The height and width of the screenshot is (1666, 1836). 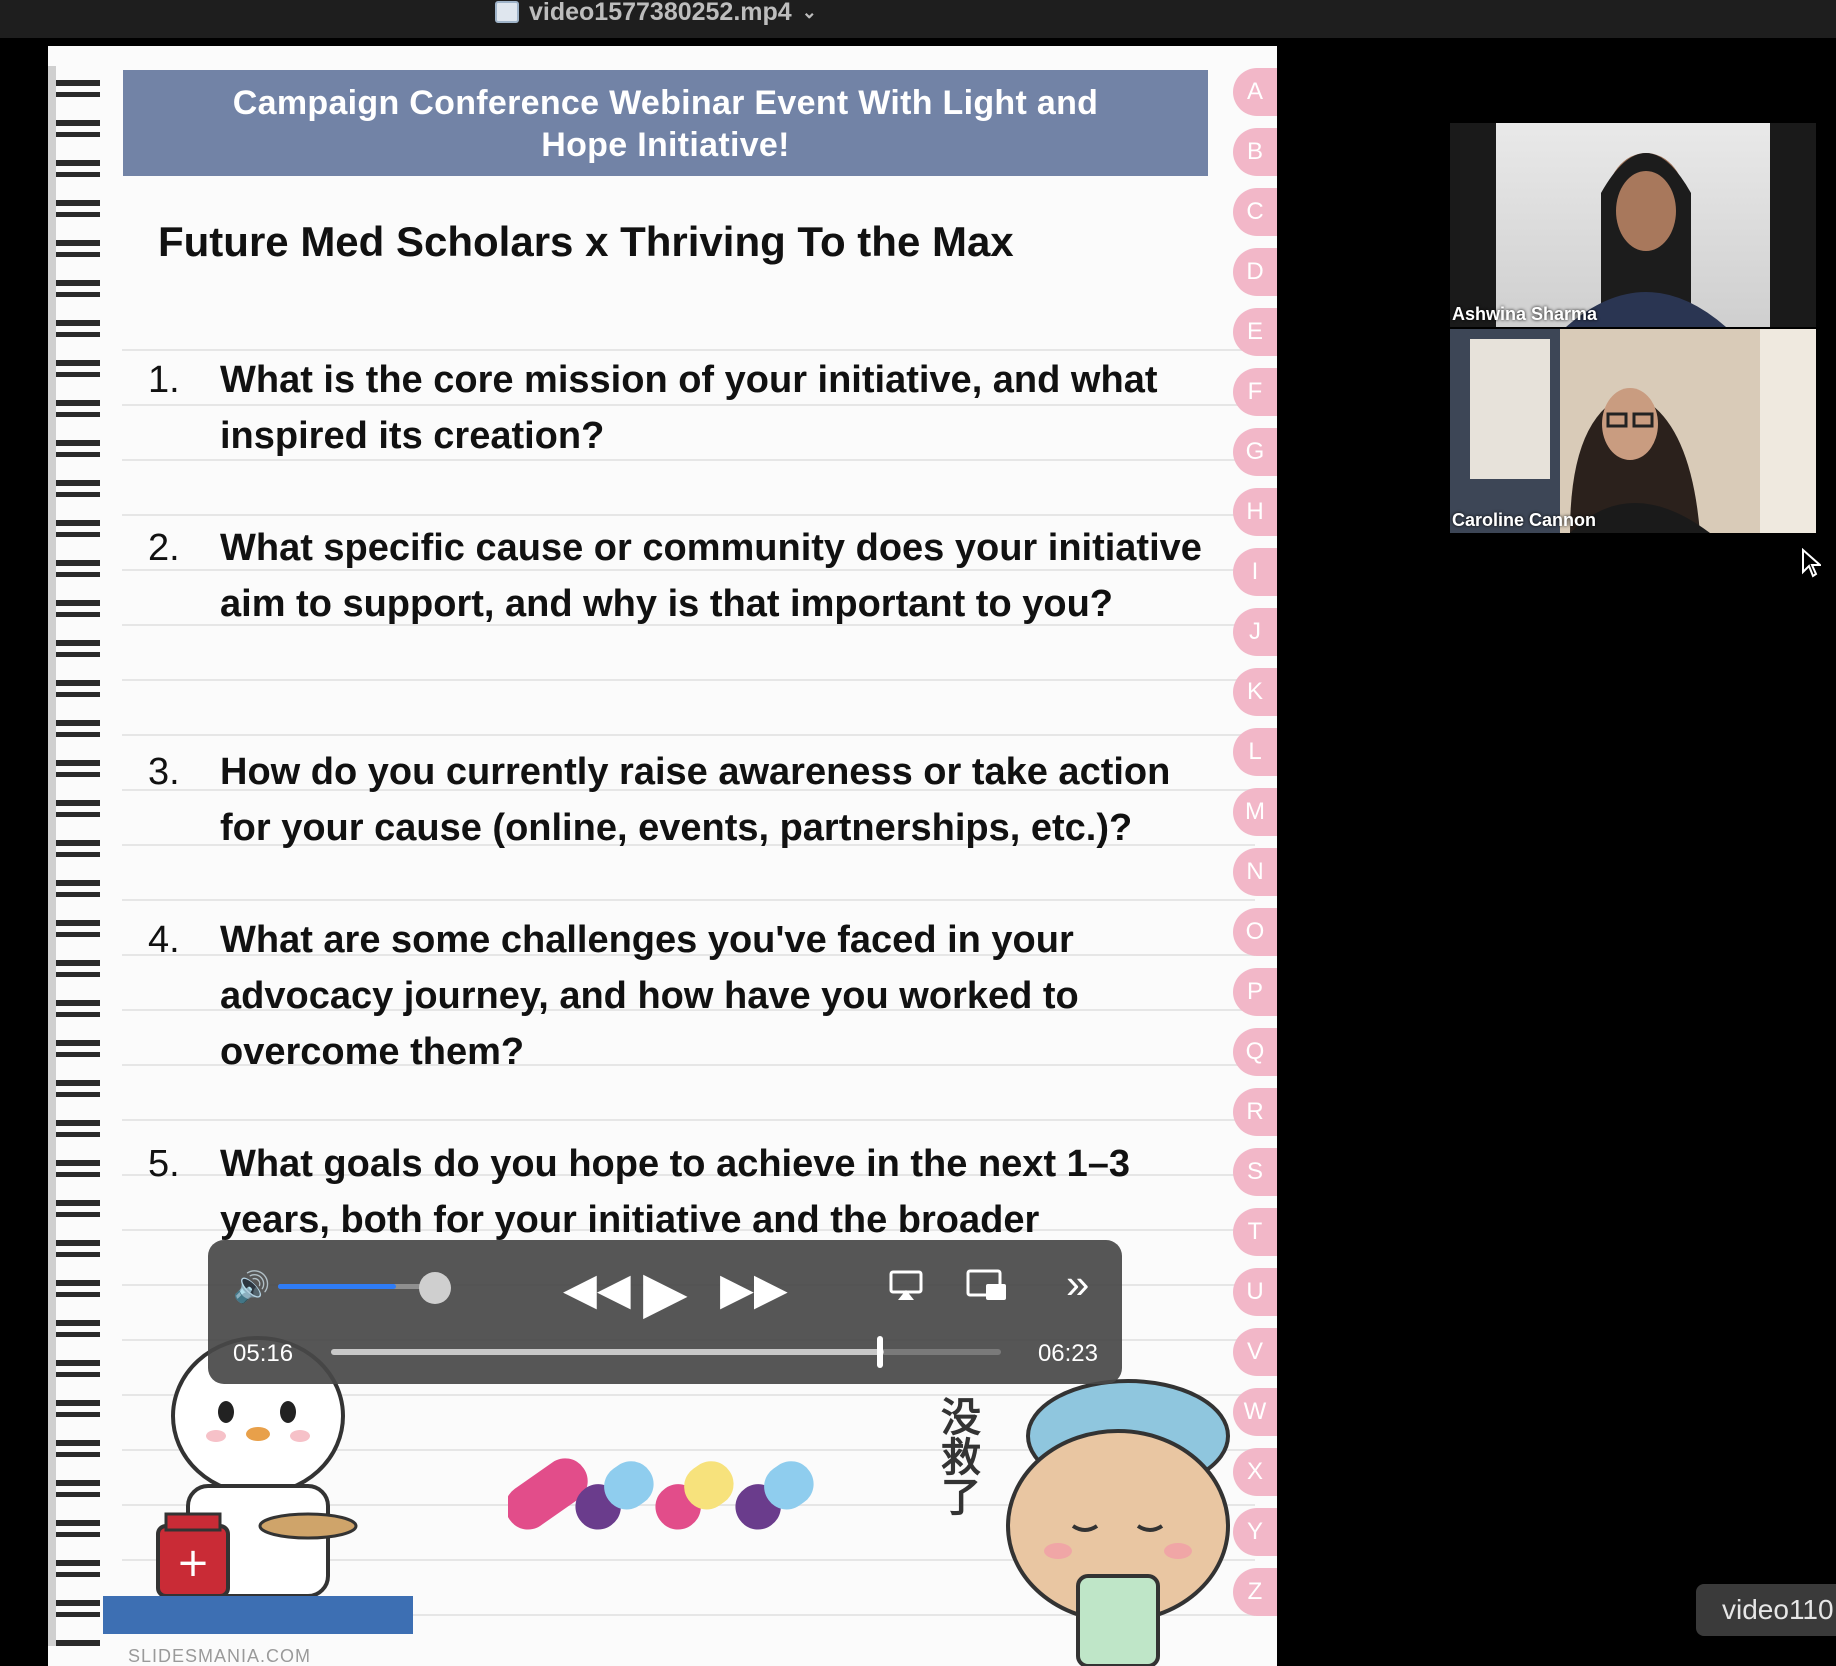 I want to click on video-player-controls: 🔊 ◀◀ ▶ ▶▶ » 05:16 06:23, so click(x=665, y=1312).